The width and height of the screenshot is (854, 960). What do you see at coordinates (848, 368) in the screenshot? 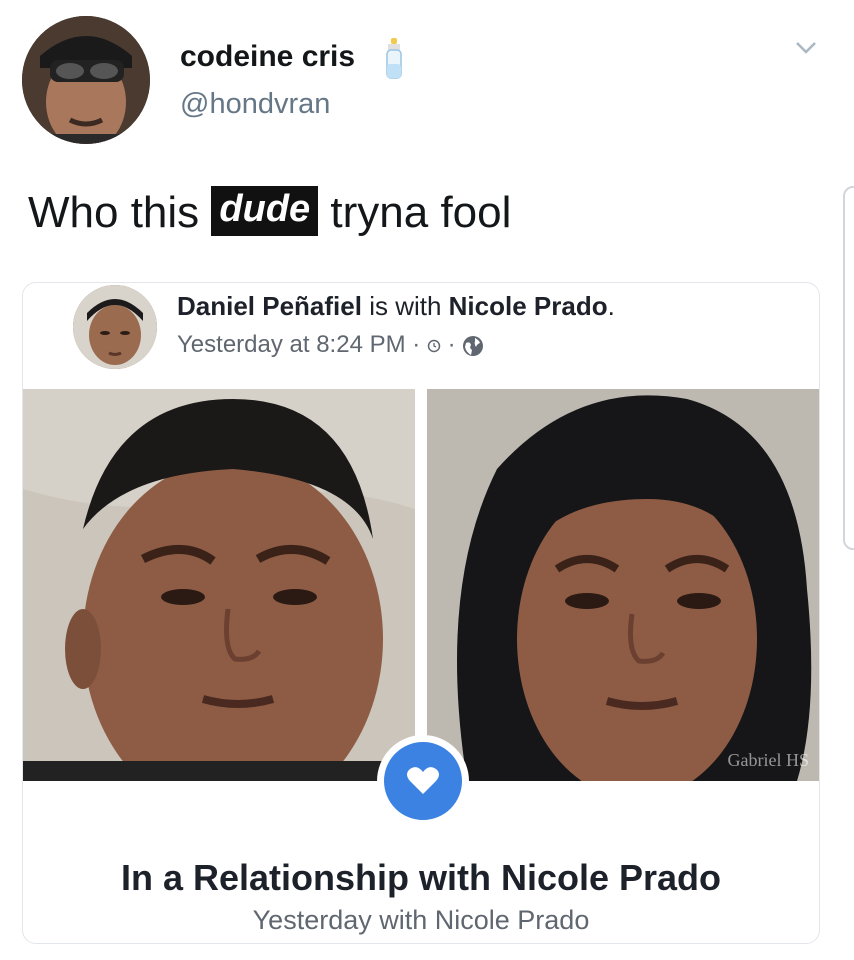
I see `adjacent-panel-edge` at bounding box center [848, 368].